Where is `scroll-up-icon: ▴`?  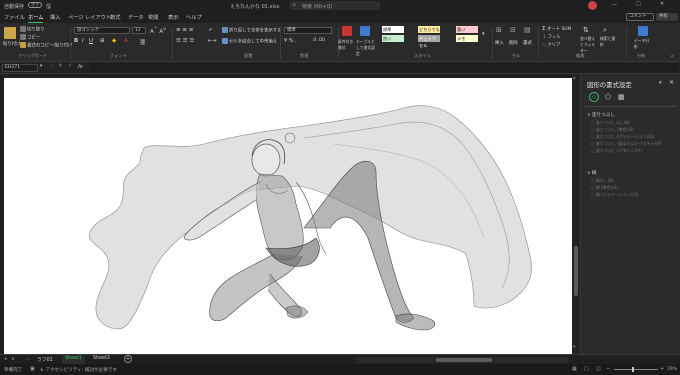
scroll-up-icon: ▴ is located at coordinates (574, 78).